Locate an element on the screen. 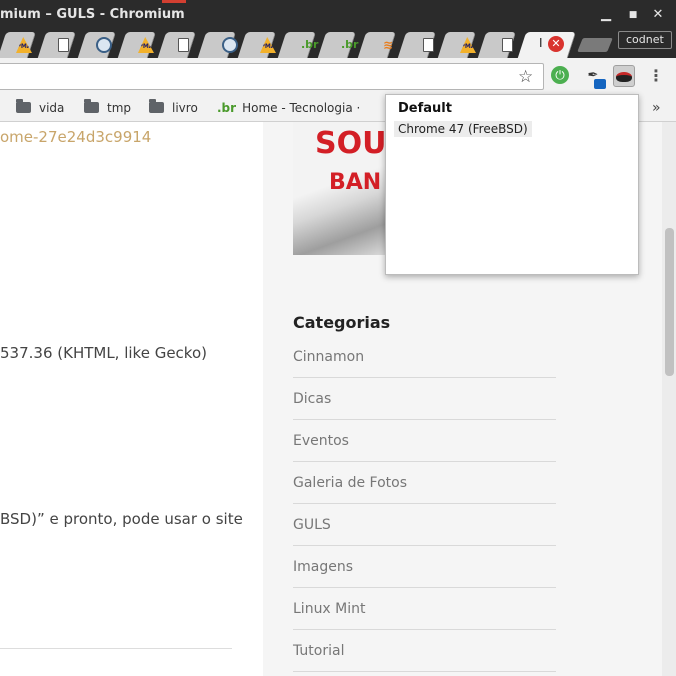 The width and height of the screenshot is (676, 676). promo-text-2: BAN is located at coordinates (355, 182).